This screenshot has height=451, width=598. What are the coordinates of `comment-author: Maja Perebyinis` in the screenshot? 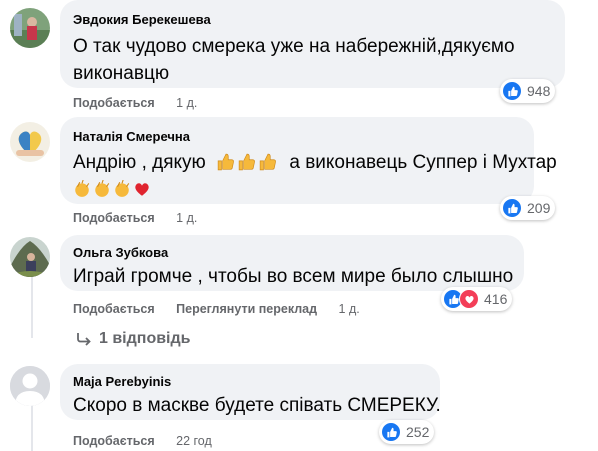 It's located at (250, 381).